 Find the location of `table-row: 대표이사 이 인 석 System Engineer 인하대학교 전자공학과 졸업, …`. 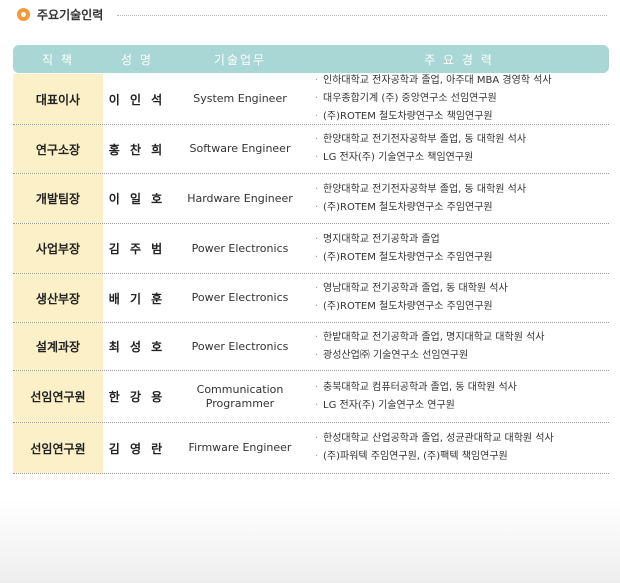

table-row: 대표이사 이 인 석 System Engineer 인하대학교 전자공학과 졸업, … is located at coordinates (311, 99).